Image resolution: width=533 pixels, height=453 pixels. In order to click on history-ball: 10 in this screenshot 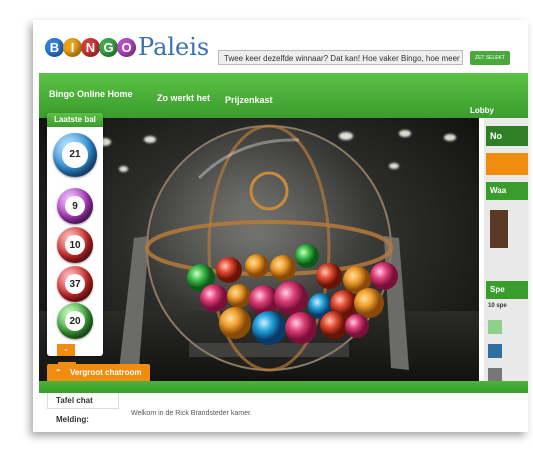, I will do `click(75, 245)`.